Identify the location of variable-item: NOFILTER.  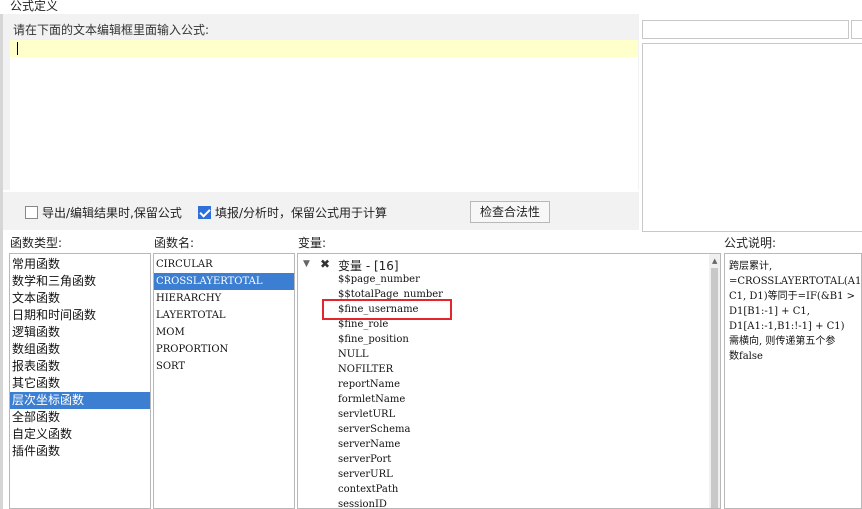
(365, 369).